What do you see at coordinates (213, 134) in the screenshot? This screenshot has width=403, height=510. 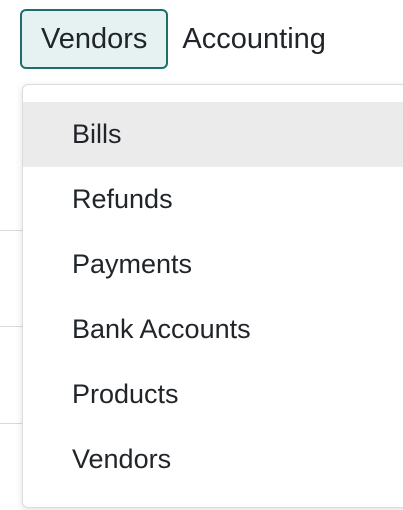 I see `dropdown-item-bills: Bills` at bounding box center [213, 134].